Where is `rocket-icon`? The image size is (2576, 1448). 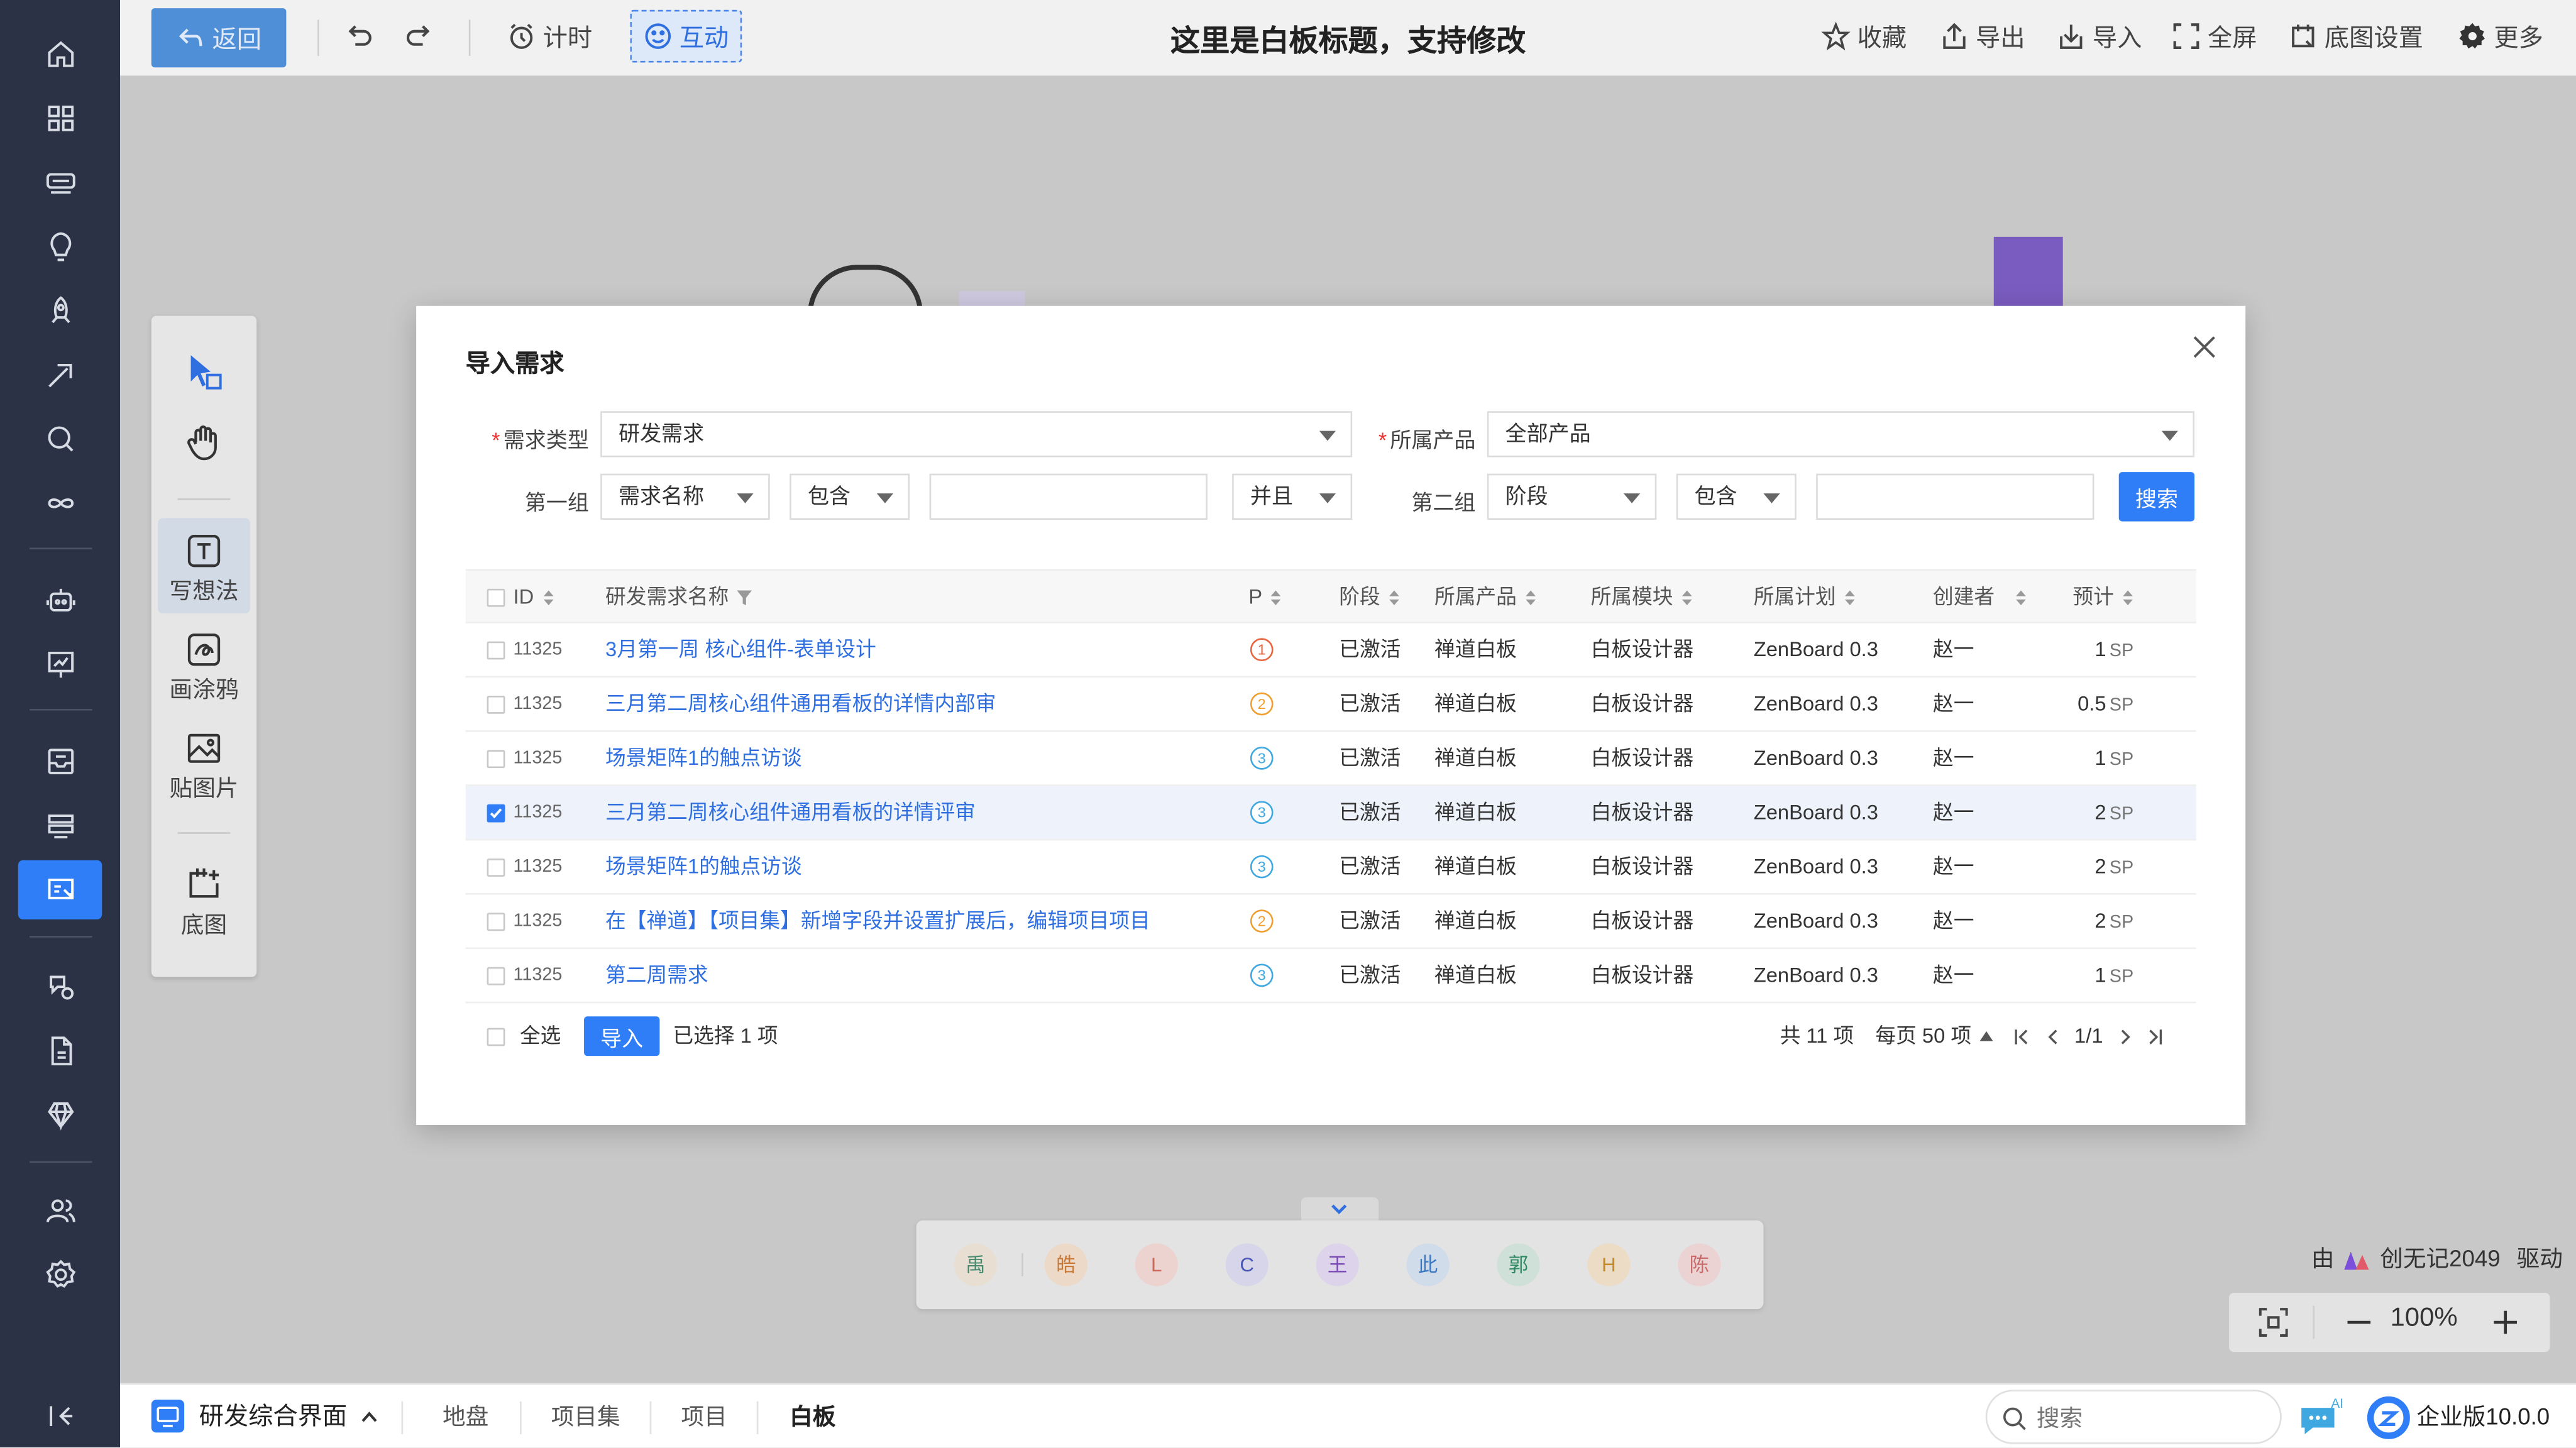
rocket-icon is located at coordinates (61, 311).